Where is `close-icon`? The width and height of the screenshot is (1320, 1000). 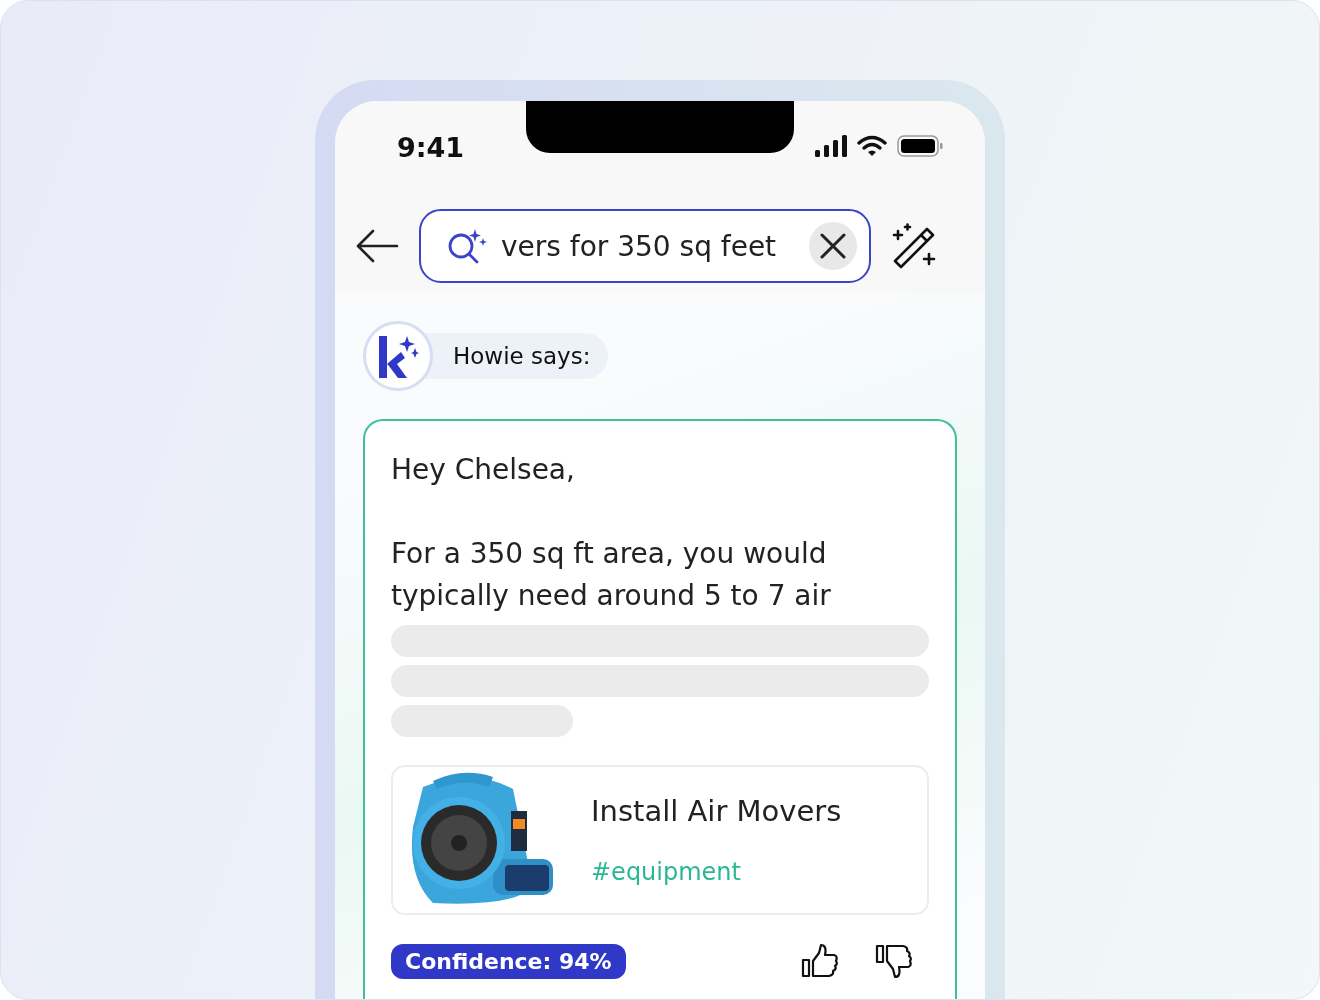
close-icon is located at coordinates (833, 246).